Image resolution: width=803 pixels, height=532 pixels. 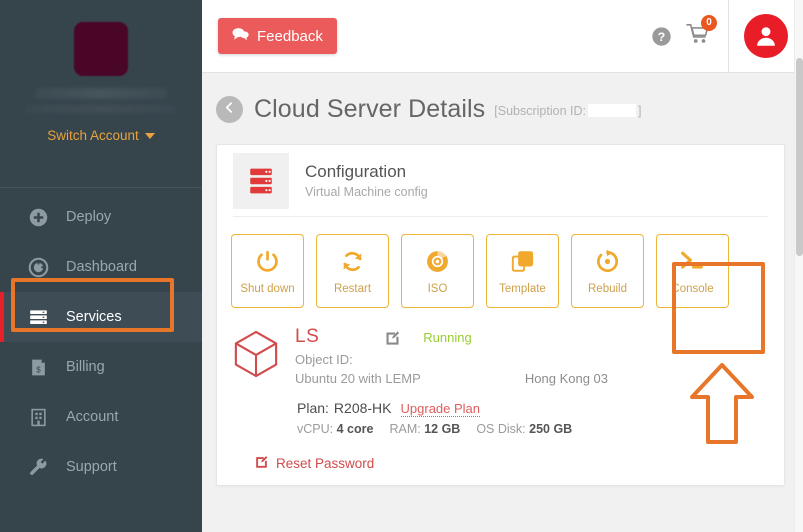 What do you see at coordinates (524, 429) in the screenshot?
I see `spec-disk: OS Disk: 250 GB` at bounding box center [524, 429].